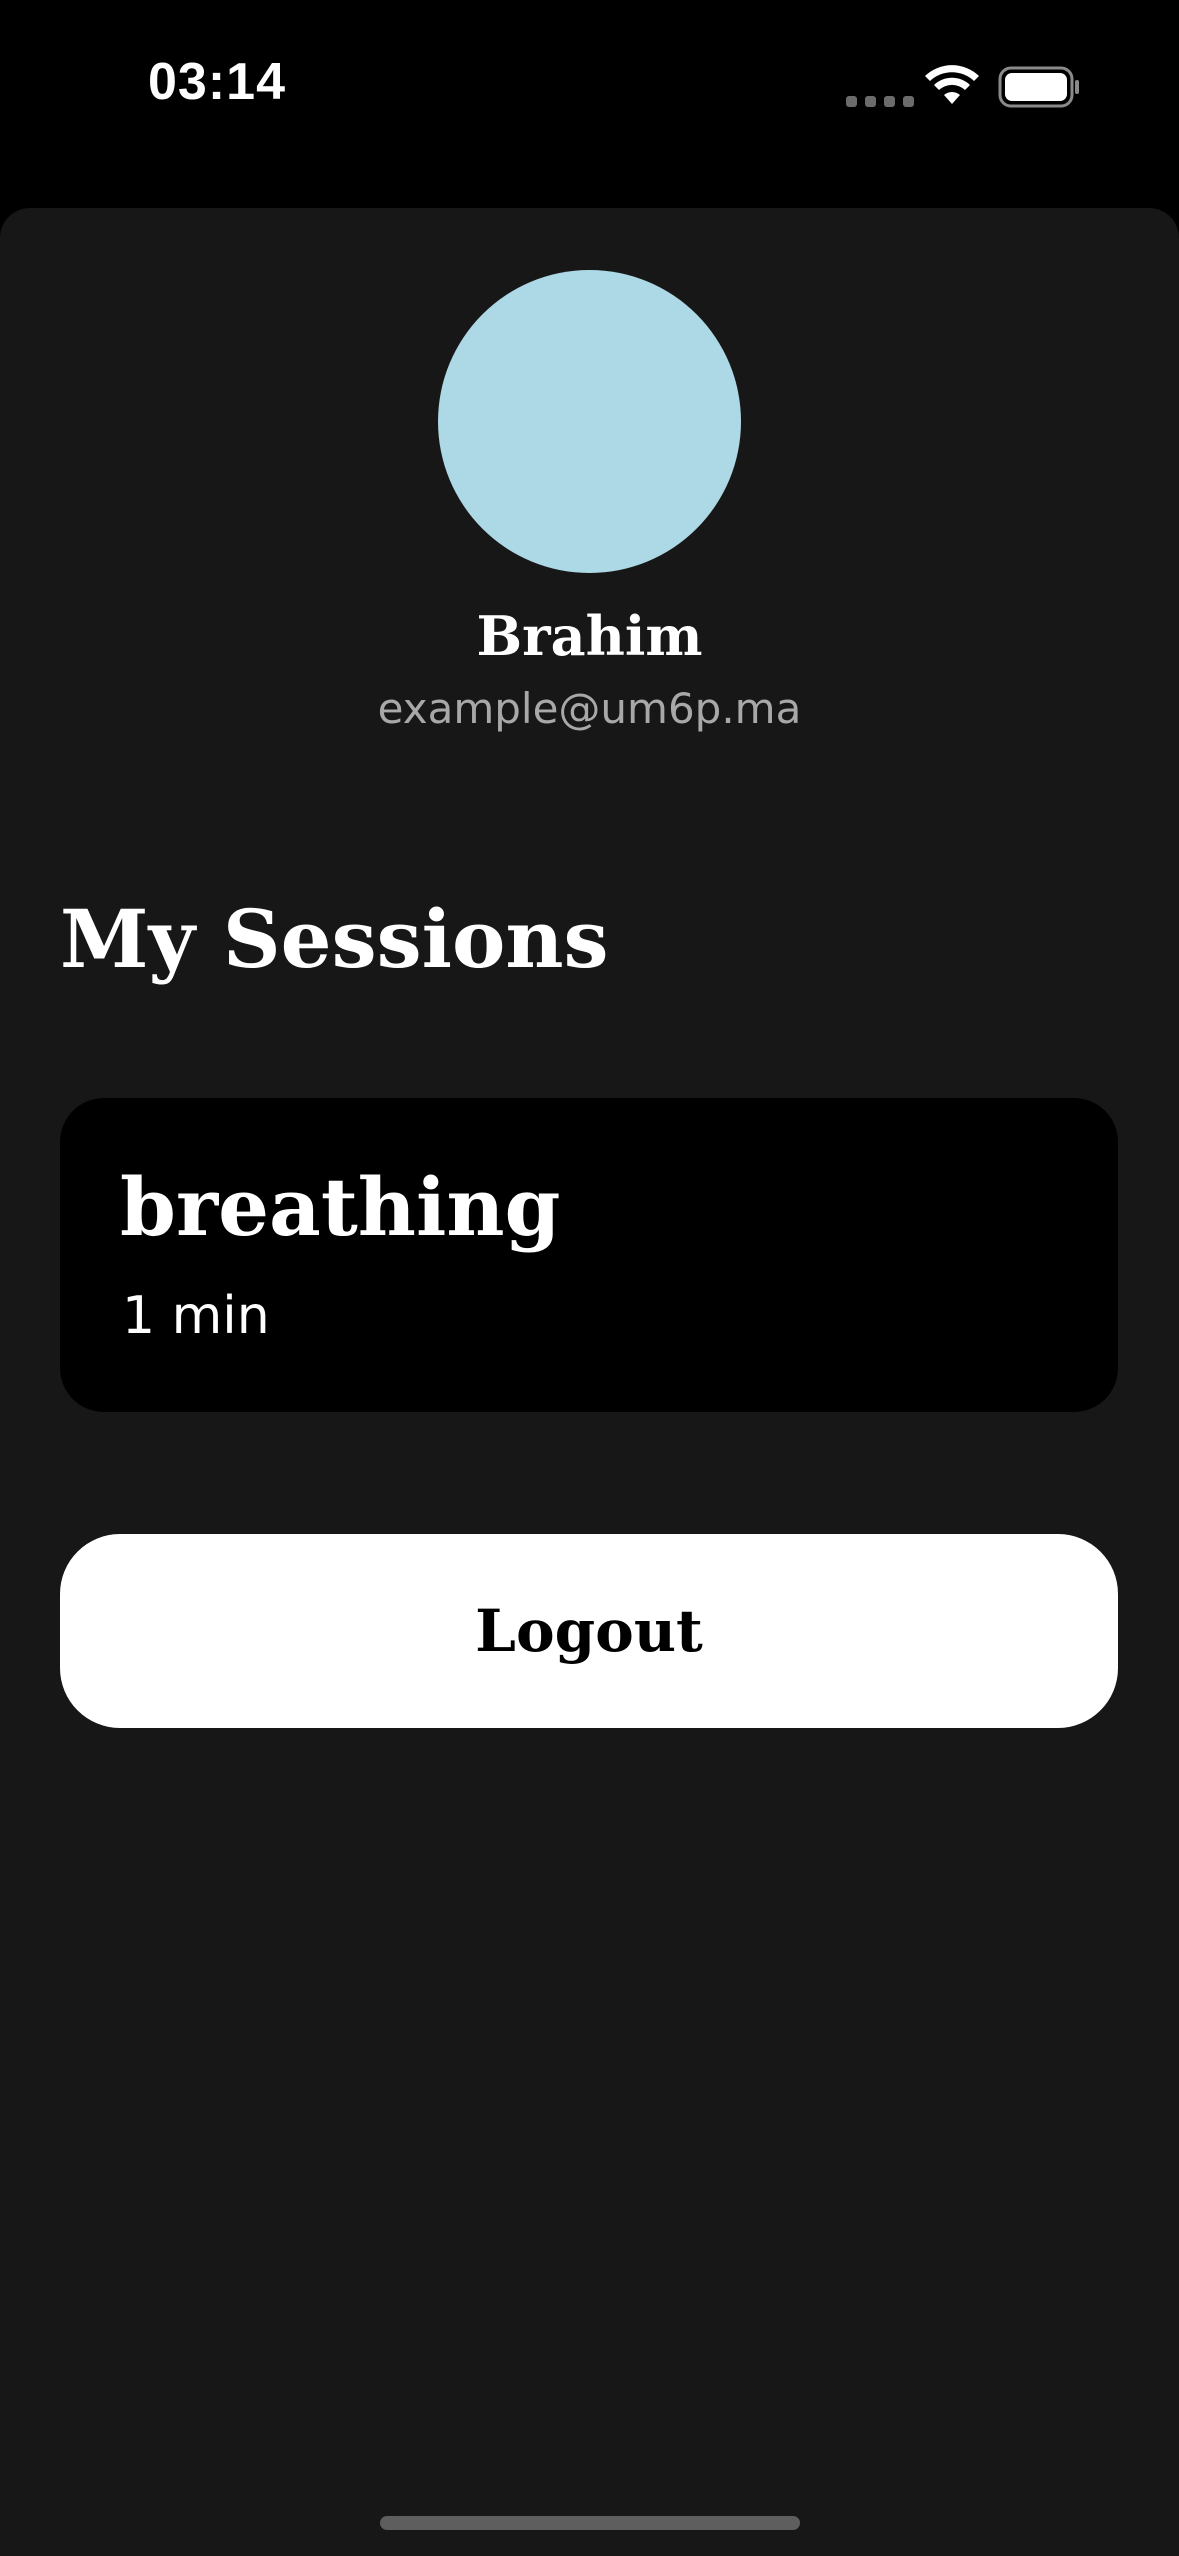 The image size is (1179, 2556). I want to click on home-indicator, so click(590, 2523).